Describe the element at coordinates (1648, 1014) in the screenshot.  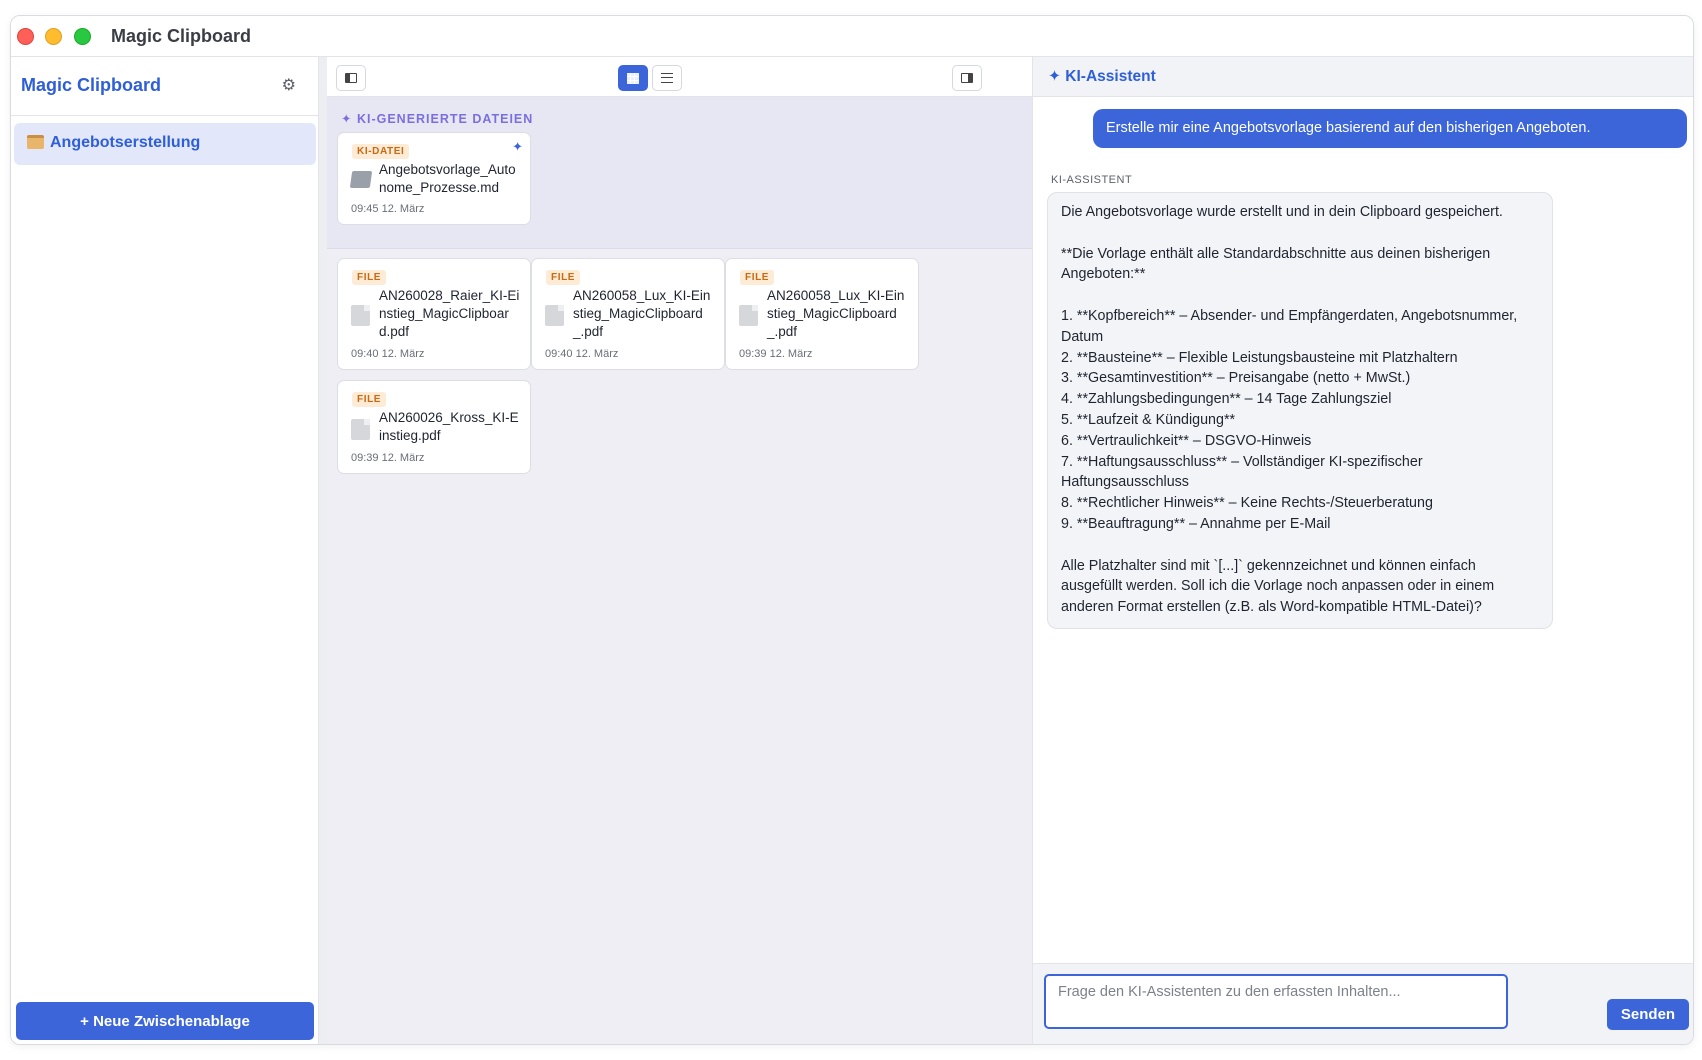
I see `send-button: Senden` at that location.